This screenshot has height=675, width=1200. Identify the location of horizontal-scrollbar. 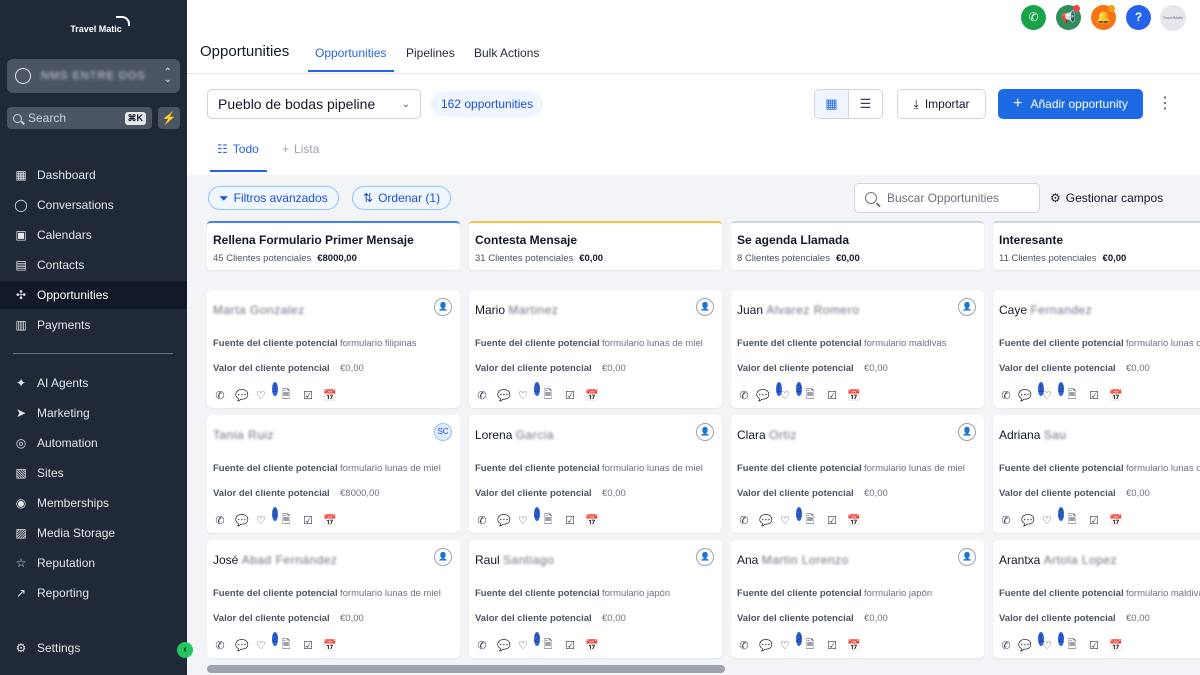
(466, 669).